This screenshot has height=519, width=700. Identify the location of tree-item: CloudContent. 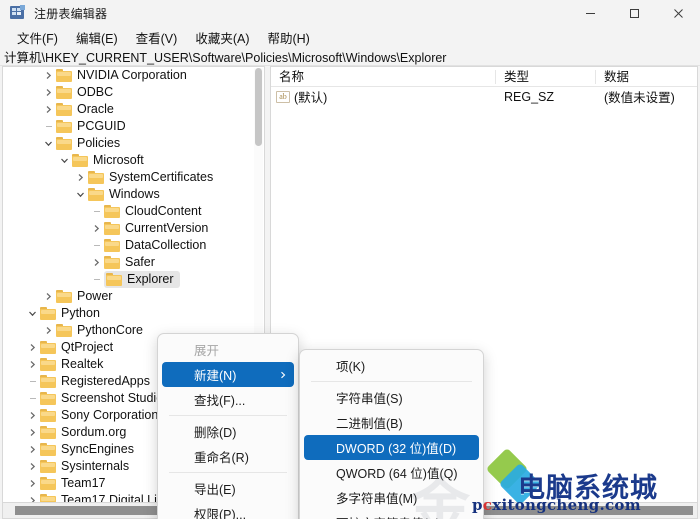
(130, 211).